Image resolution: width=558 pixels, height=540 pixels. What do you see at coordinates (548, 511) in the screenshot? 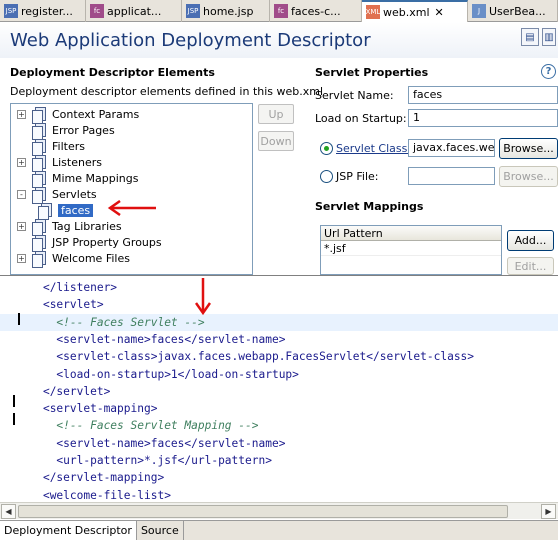
I see `scroll-right-icon: ▶` at bounding box center [548, 511].